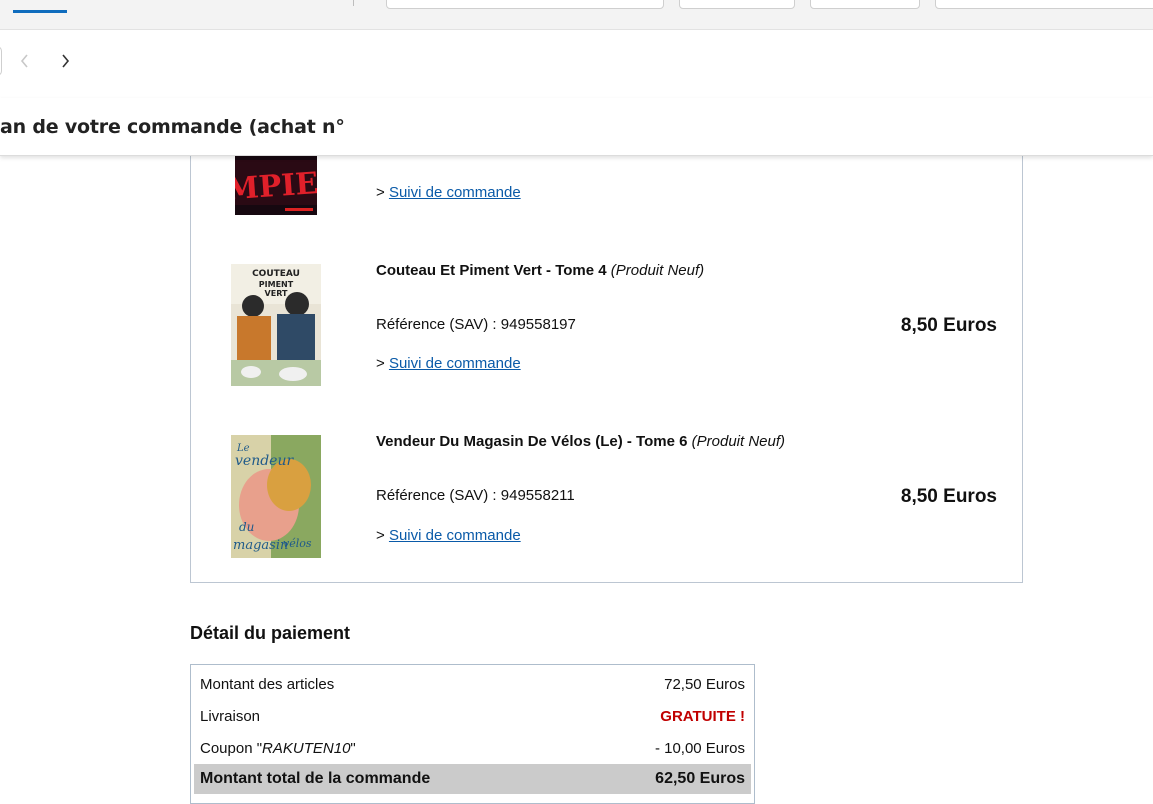 The image size is (1153, 804). Describe the element at coordinates (276, 293) in the screenshot. I see `svg-text: VERT` at that location.